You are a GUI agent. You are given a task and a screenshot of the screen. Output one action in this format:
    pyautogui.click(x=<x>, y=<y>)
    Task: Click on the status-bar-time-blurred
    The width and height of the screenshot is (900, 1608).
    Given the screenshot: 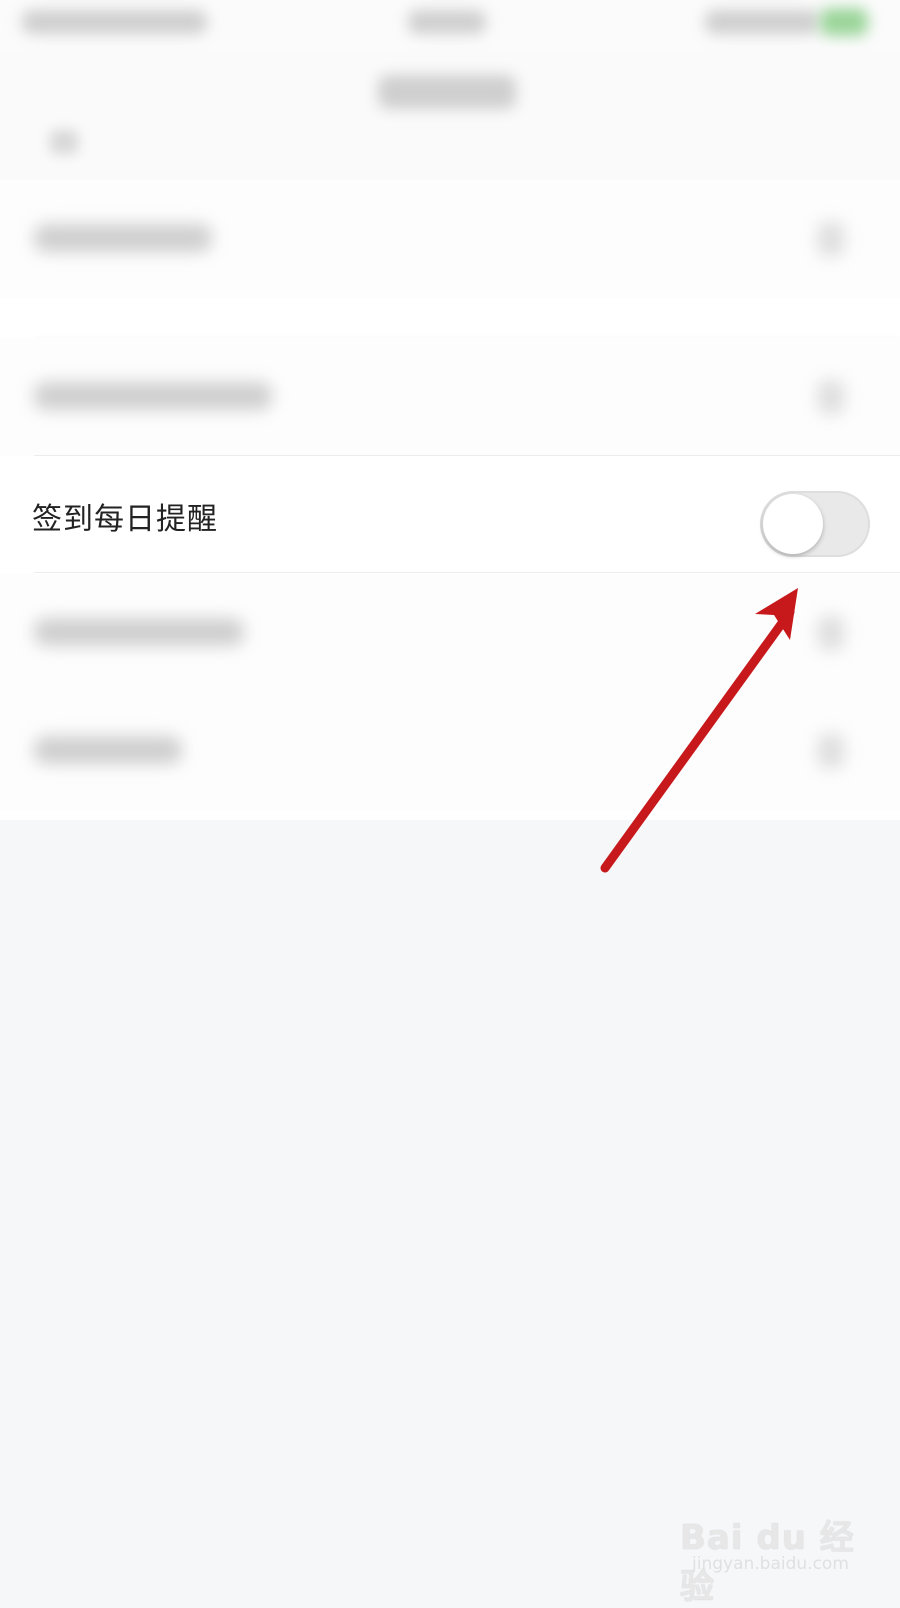 What is the action you would take?
    pyautogui.click(x=447, y=22)
    